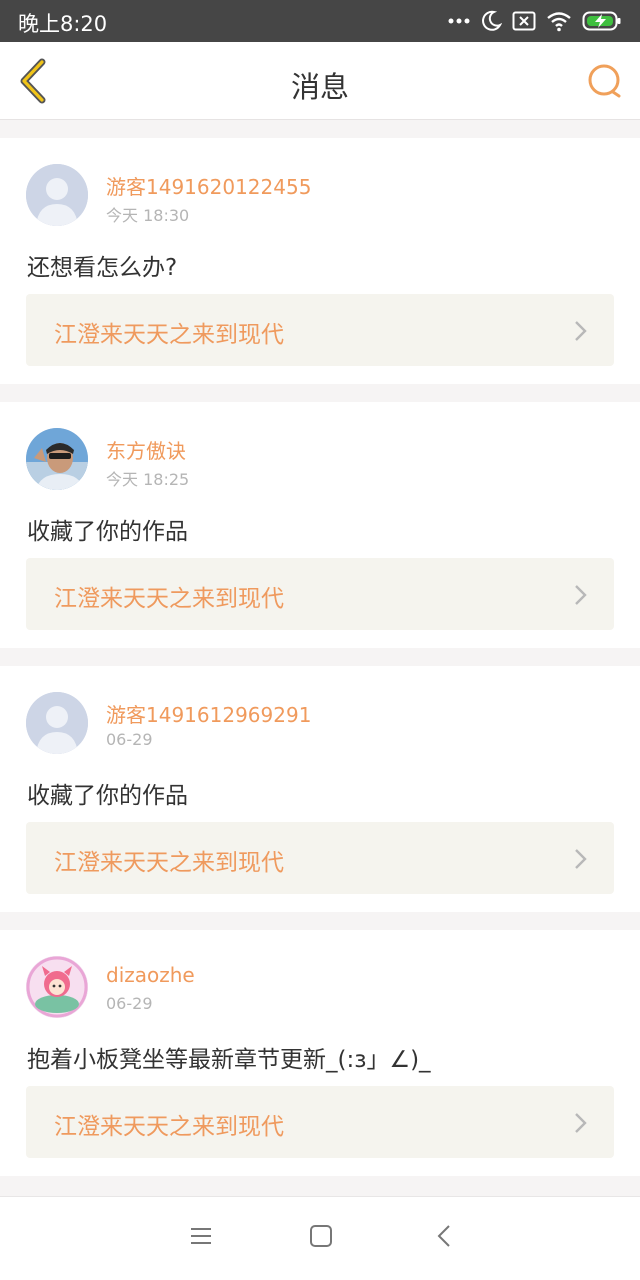  I want to click on moon-icon, so click(491, 21).